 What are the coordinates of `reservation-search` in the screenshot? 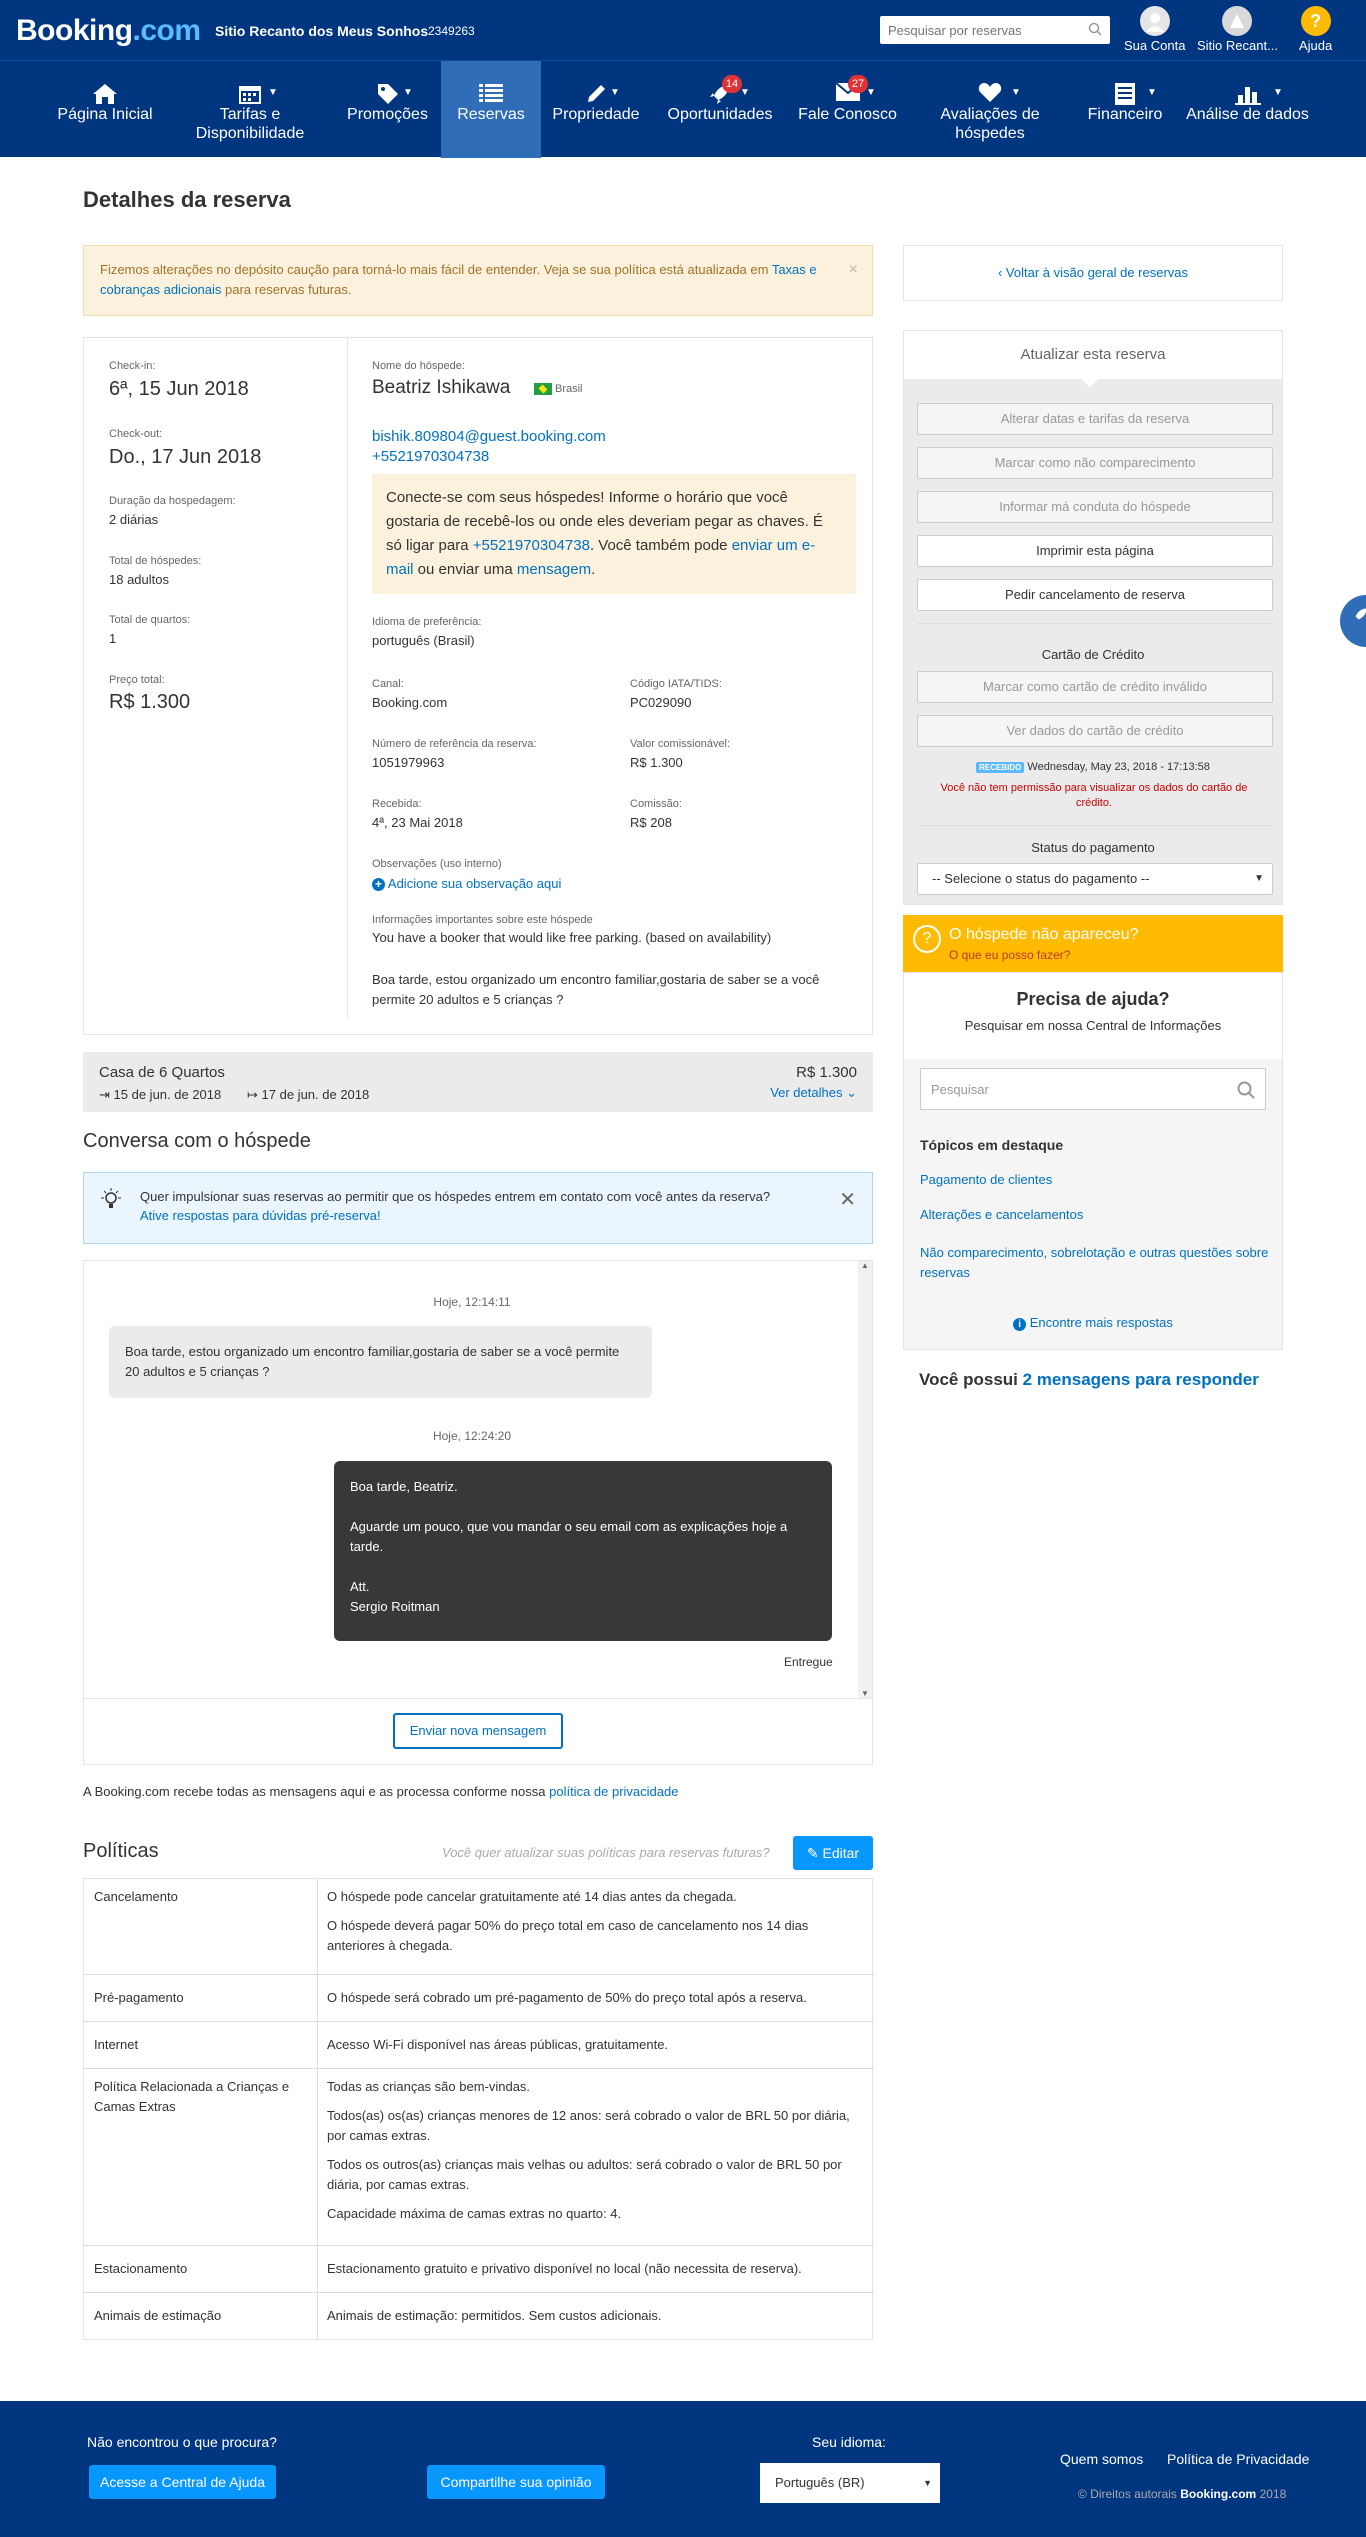 It's located at (995, 30).